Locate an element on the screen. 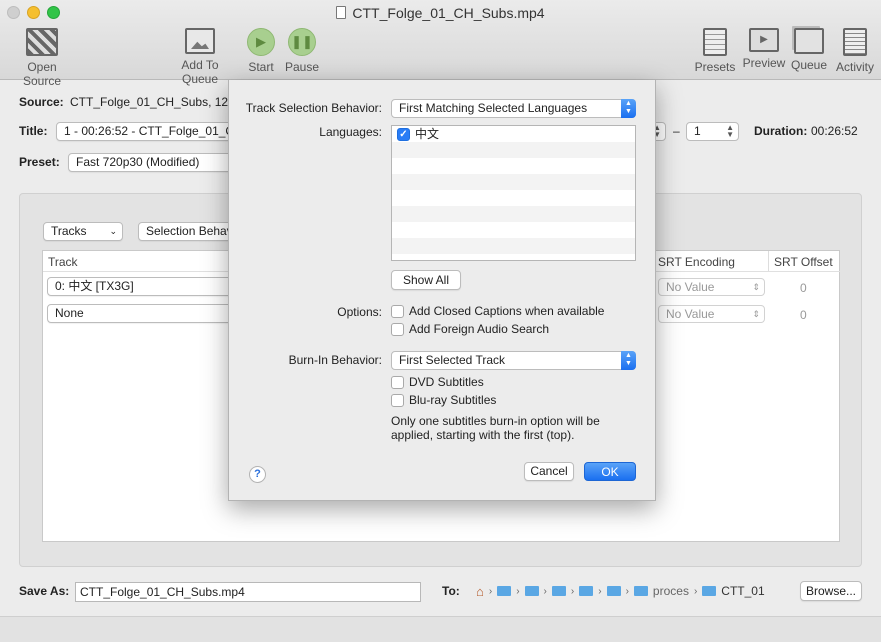  chevron-down-icon: ⌄ is located at coordinates (113, 231).